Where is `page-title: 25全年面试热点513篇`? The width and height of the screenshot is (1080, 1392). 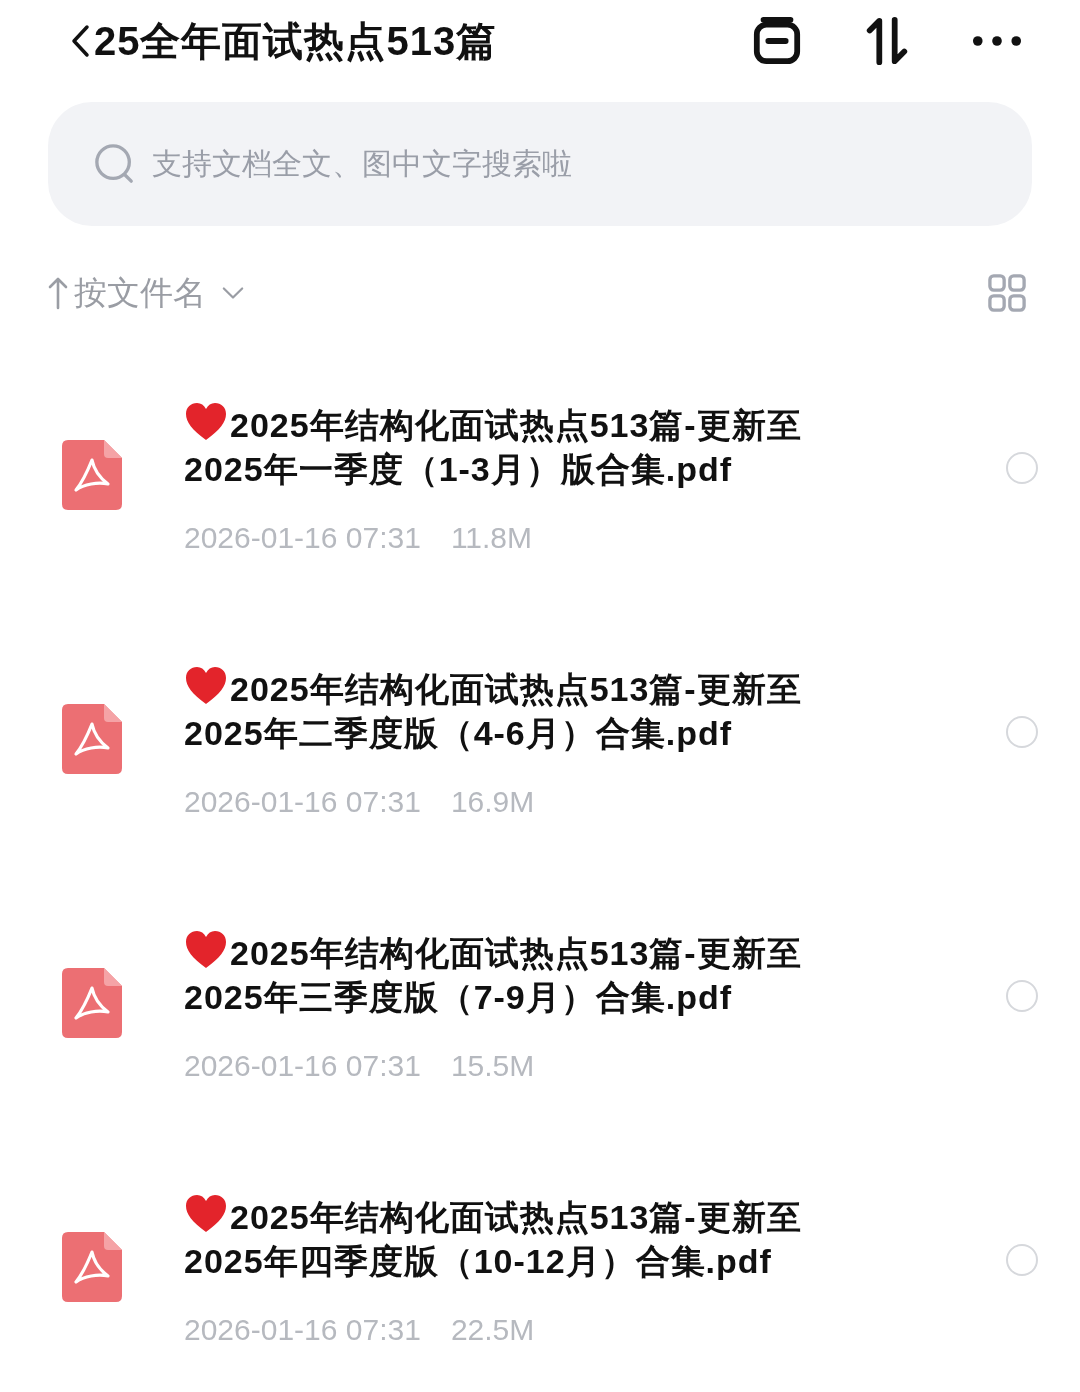 page-title: 25全年面试热点513篇 is located at coordinates (296, 41).